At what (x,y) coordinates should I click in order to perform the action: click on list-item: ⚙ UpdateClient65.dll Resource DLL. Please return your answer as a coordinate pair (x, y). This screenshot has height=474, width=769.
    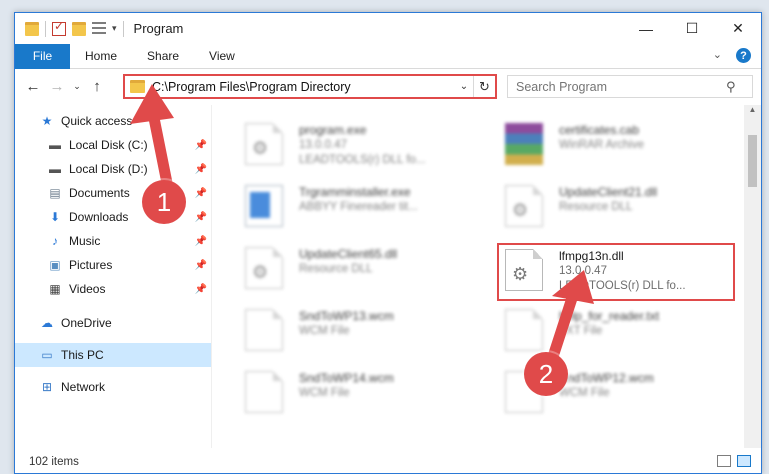
    Looking at the image, I should click on (351, 269).